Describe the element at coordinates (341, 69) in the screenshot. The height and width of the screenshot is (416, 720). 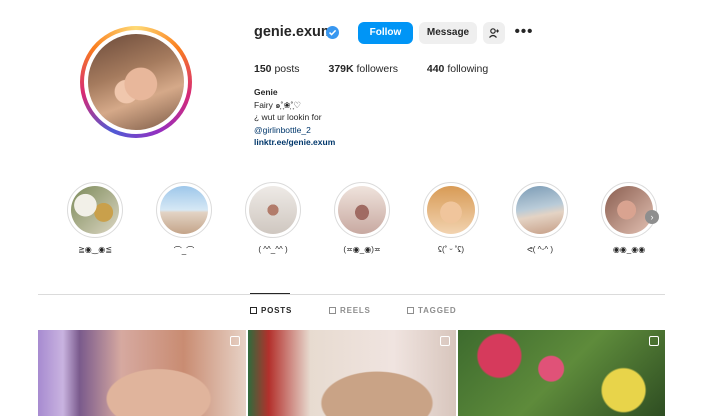
I see `followers-count: 379K` at that location.